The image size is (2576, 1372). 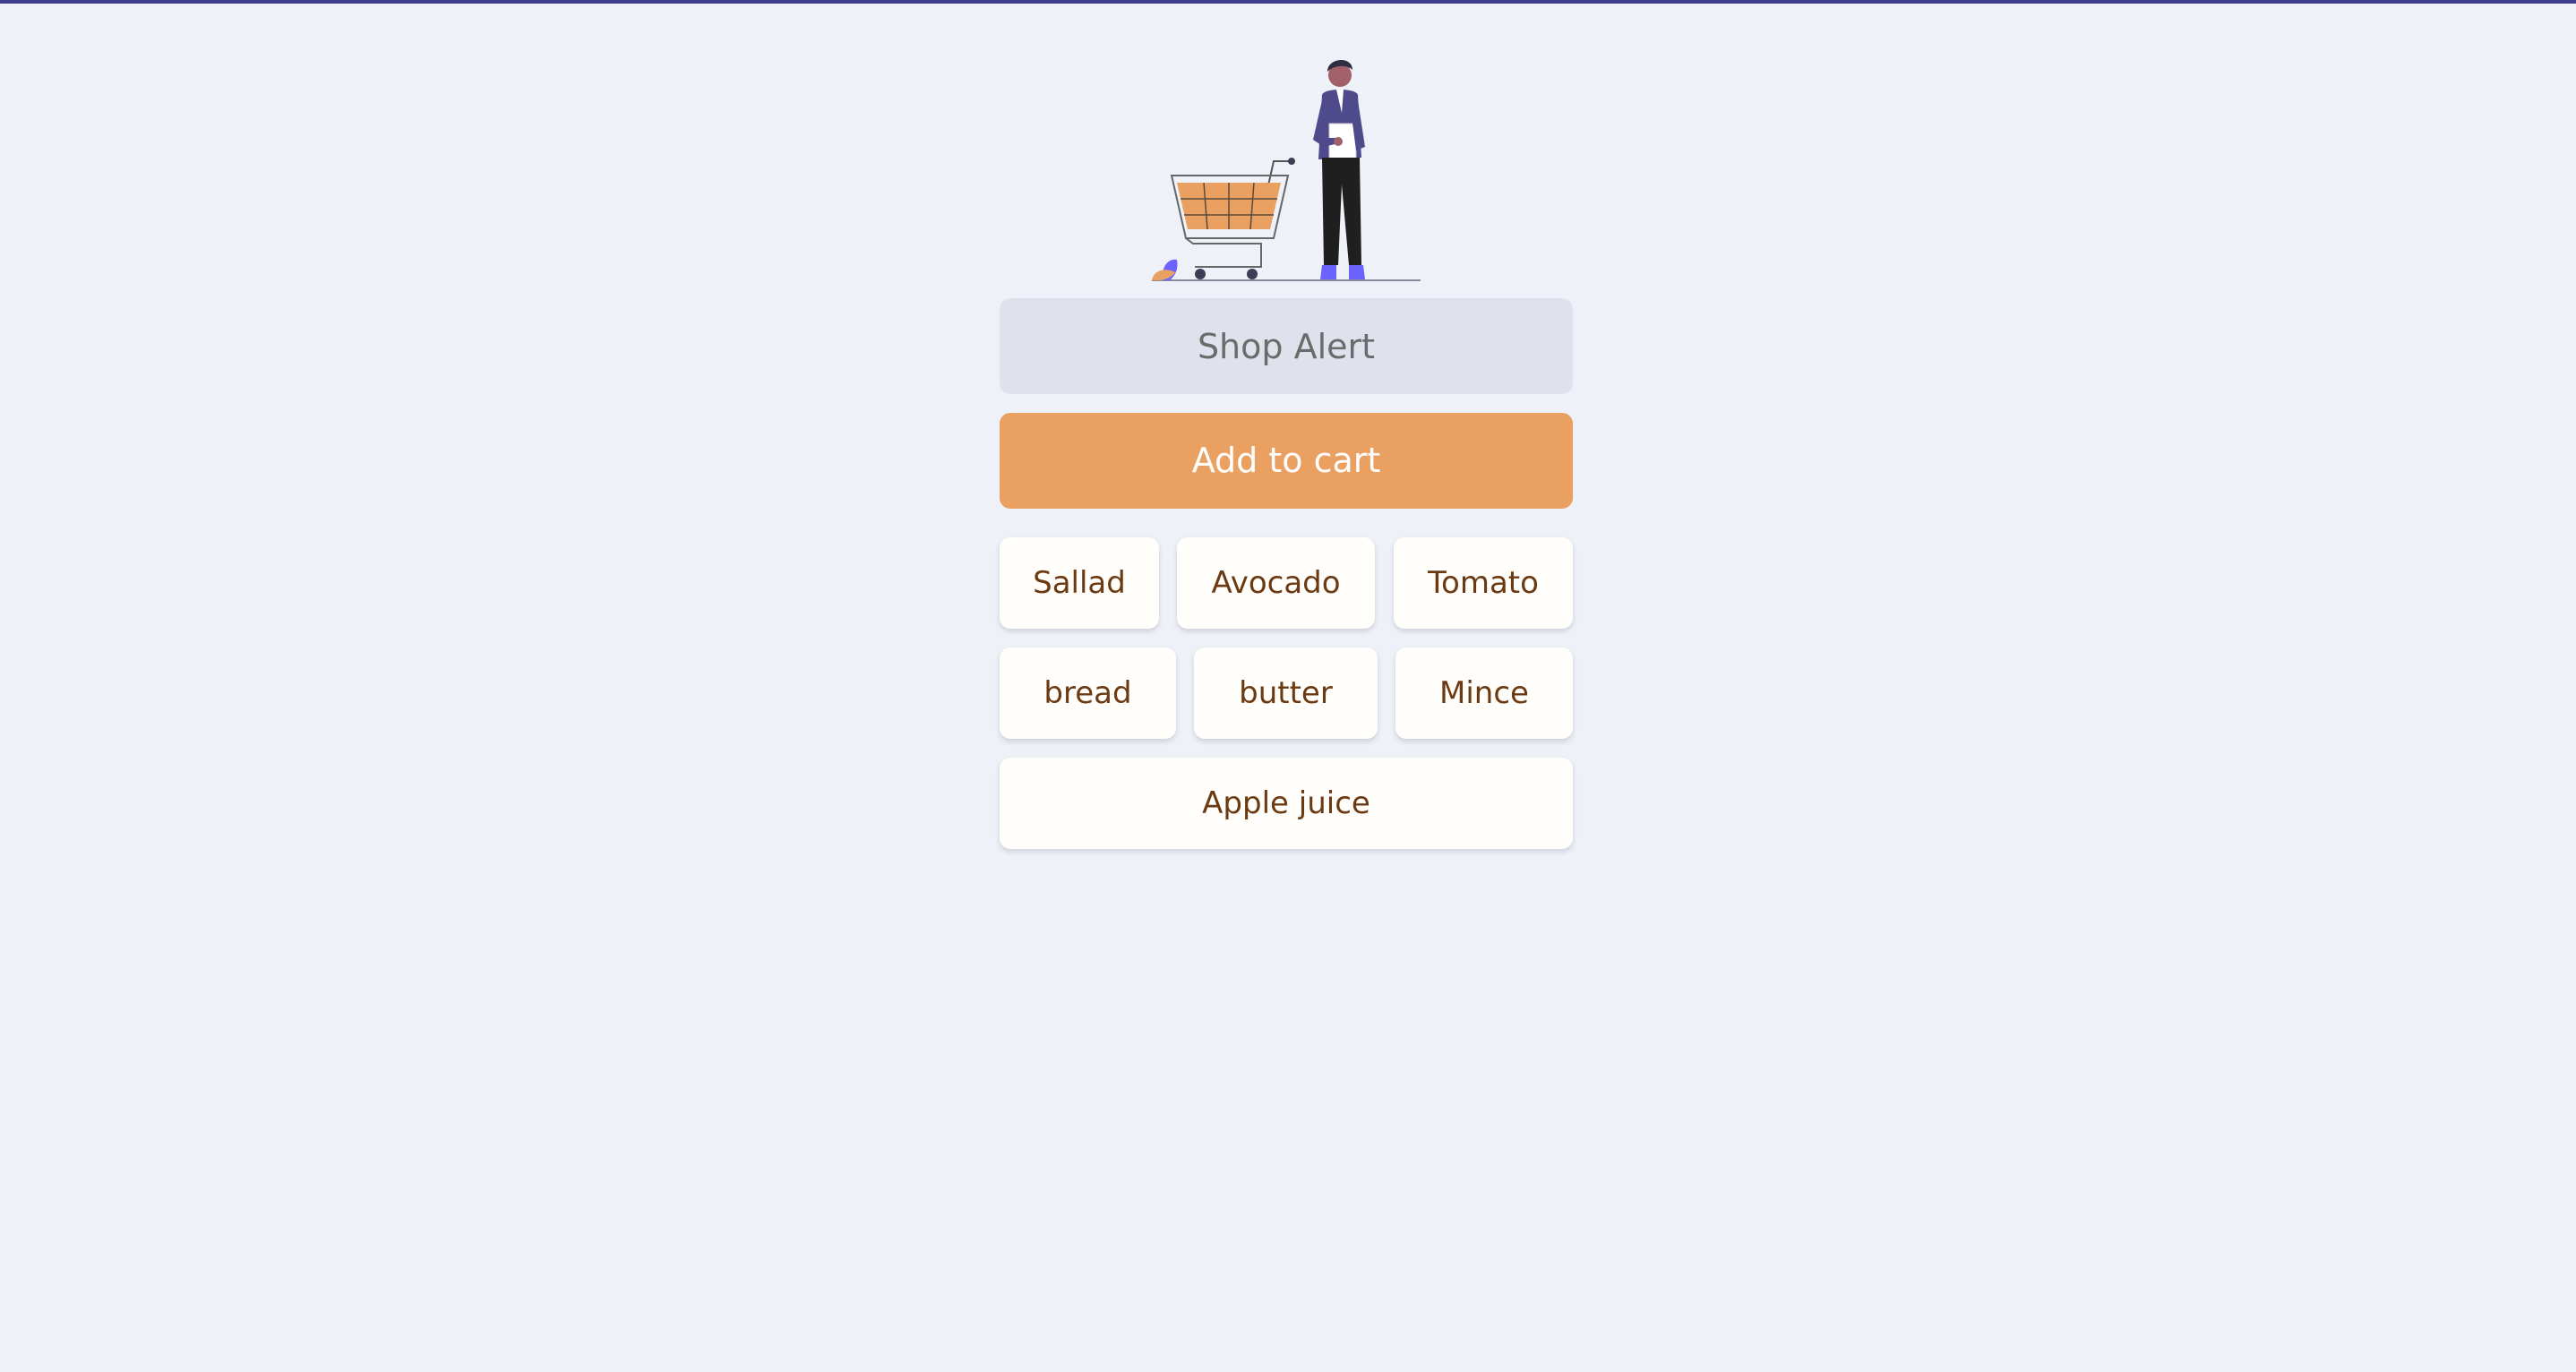 What do you see at coordinates (1286, 803) in the screenshot?
I see `cart-item: Apple juice` at bounding box center [1286, 803].